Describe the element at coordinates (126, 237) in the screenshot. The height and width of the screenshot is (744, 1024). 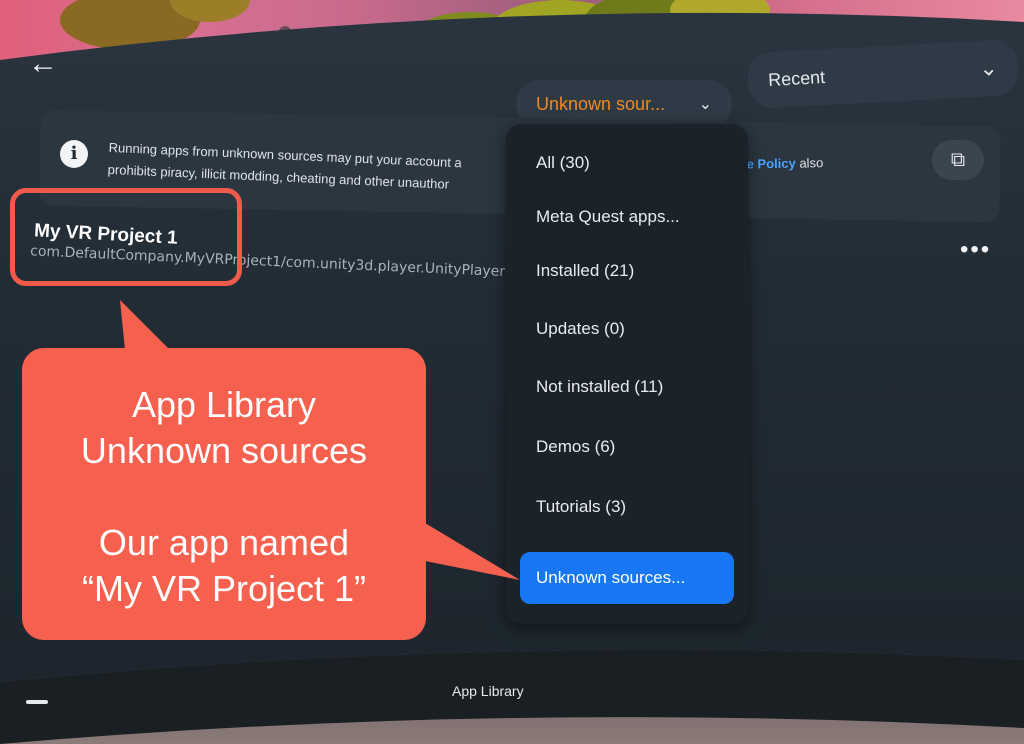
I see `highlight-app-title` at that location.